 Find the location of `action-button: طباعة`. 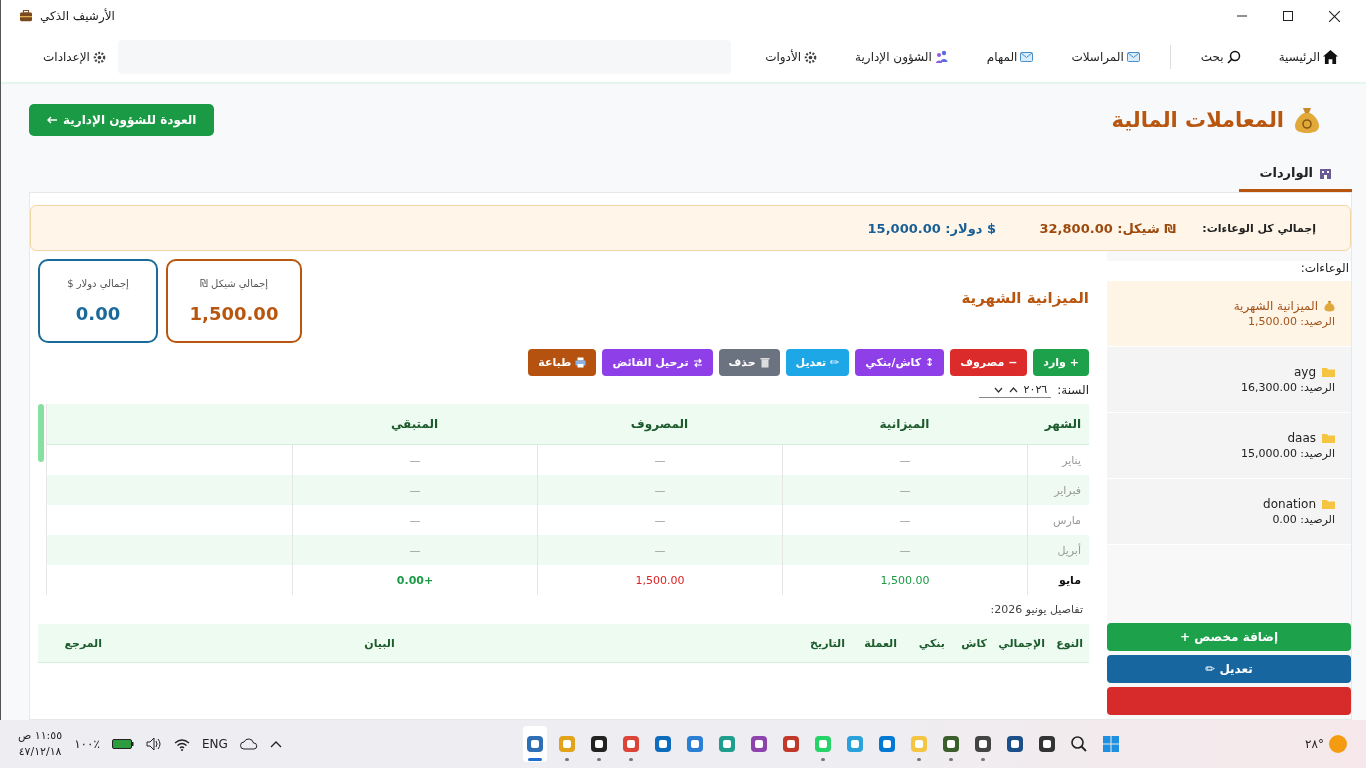

action-button: طباعة is located at coordinates (562, 362).